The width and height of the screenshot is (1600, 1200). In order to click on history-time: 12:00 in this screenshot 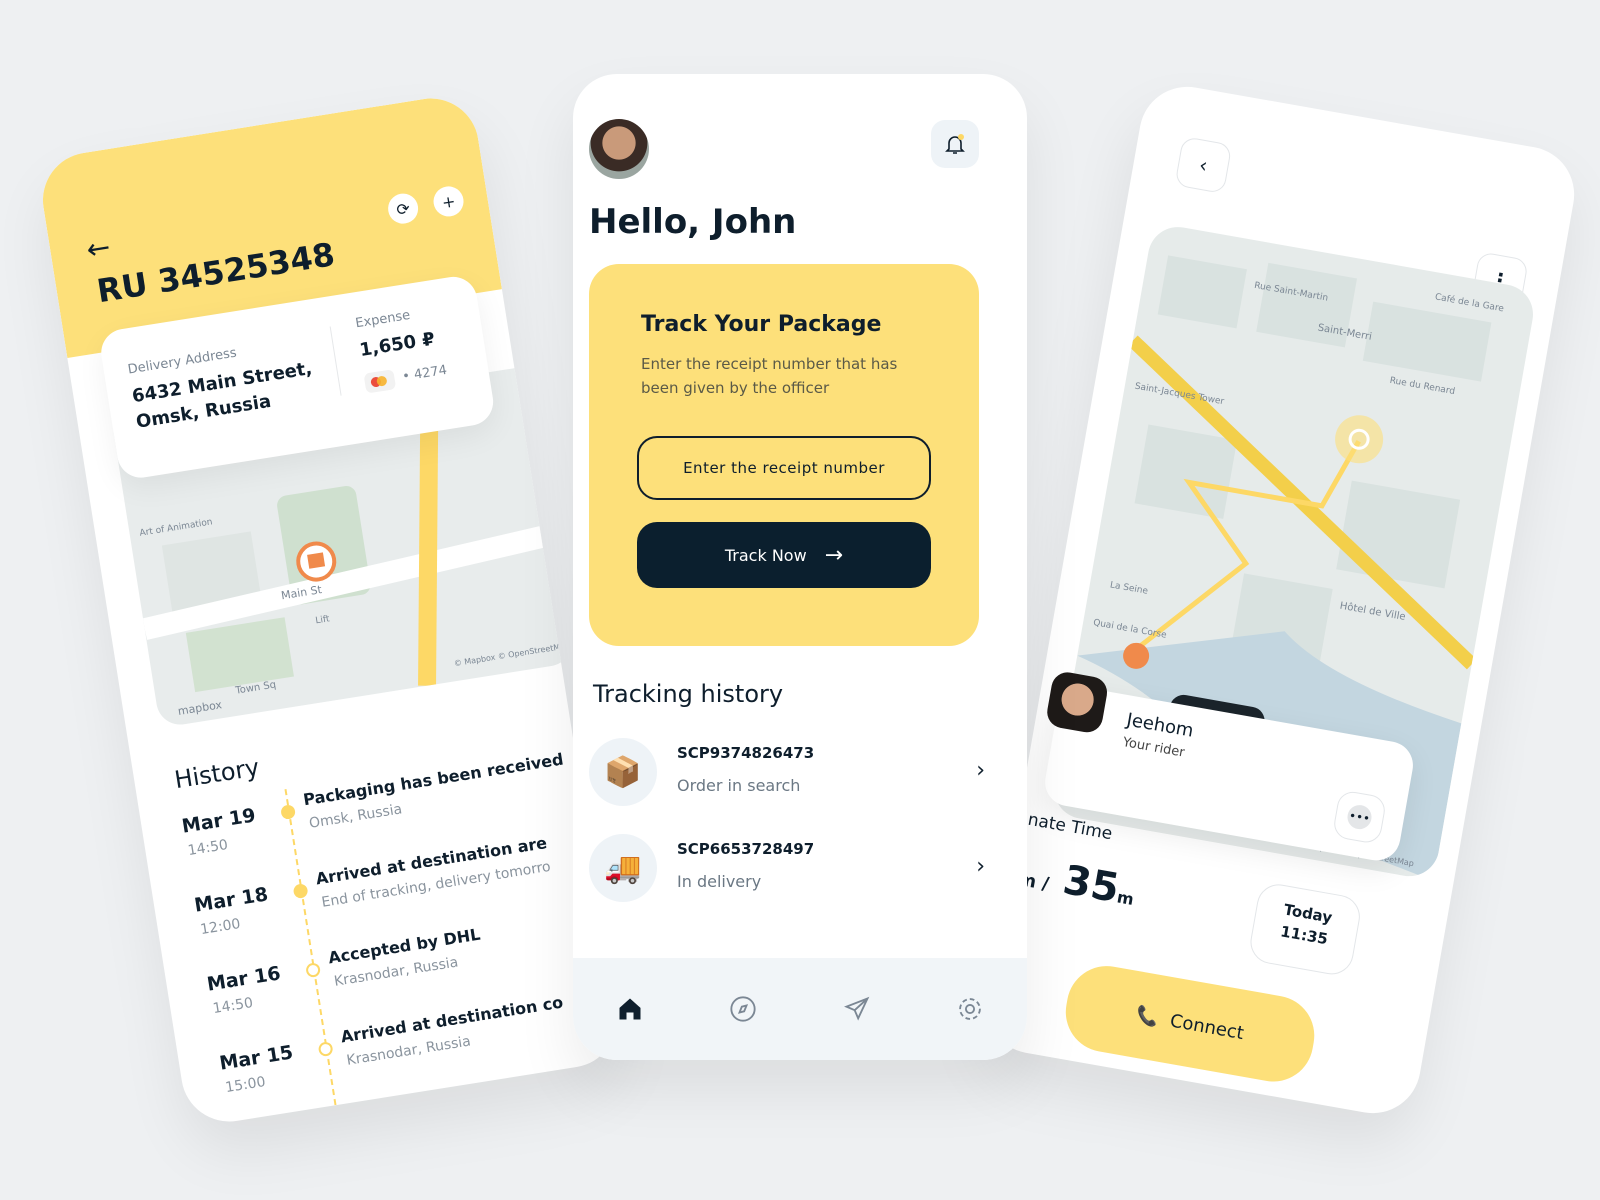, I will do `click(220, 927)`.